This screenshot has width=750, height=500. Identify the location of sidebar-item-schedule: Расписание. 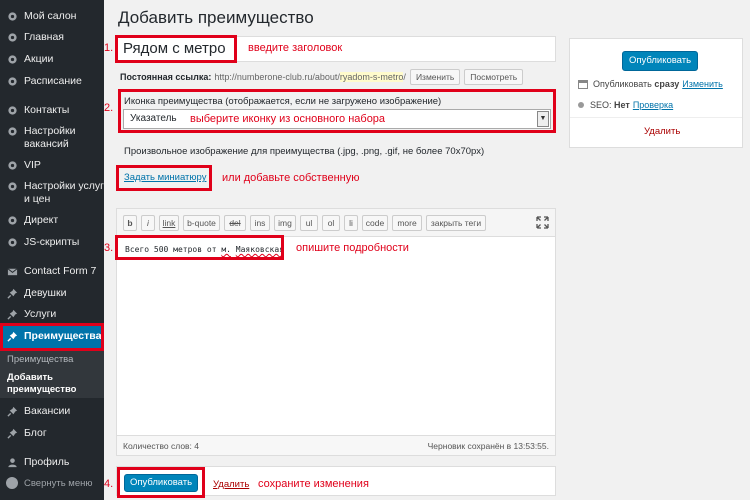
(52, 81).